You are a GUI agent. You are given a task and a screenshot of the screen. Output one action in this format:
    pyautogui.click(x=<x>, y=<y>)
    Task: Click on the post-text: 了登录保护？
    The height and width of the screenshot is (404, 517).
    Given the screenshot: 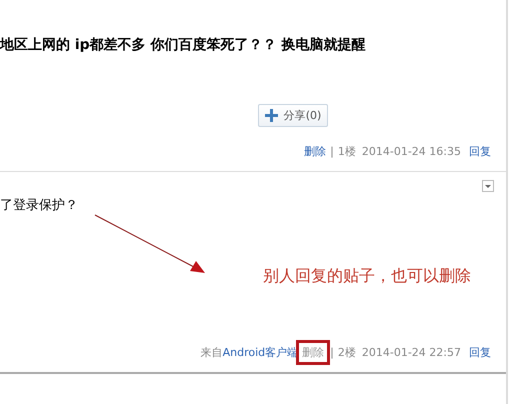 What is the action you would take?
    pyautogui.click(x=39, y=205)
    